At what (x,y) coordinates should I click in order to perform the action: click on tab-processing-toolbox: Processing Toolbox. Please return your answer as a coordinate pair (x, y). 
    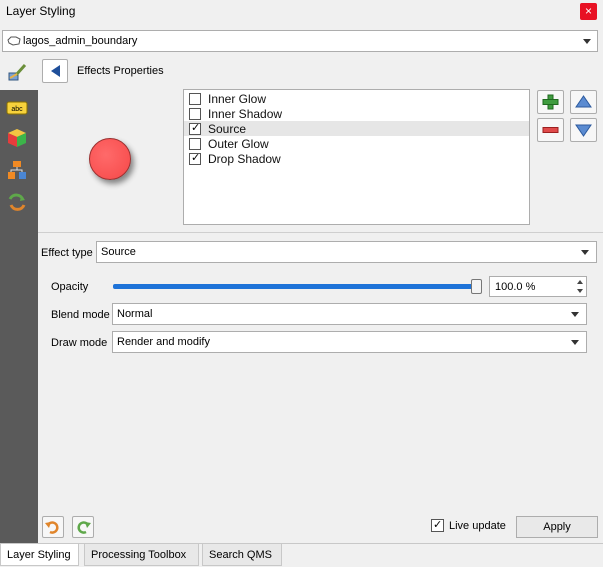
    Looking at the image, I should click on (141, 555).